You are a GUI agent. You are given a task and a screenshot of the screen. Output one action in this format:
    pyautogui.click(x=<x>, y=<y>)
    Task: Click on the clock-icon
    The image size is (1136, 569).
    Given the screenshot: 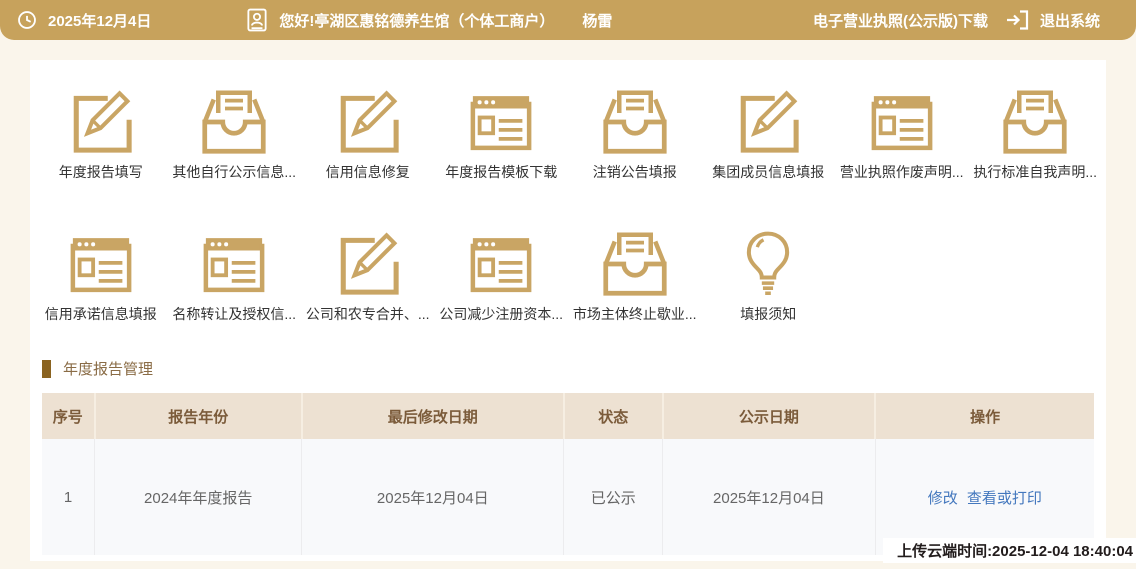 What is the action you would take?
    pyautogui.click(x=27, y=20)
    